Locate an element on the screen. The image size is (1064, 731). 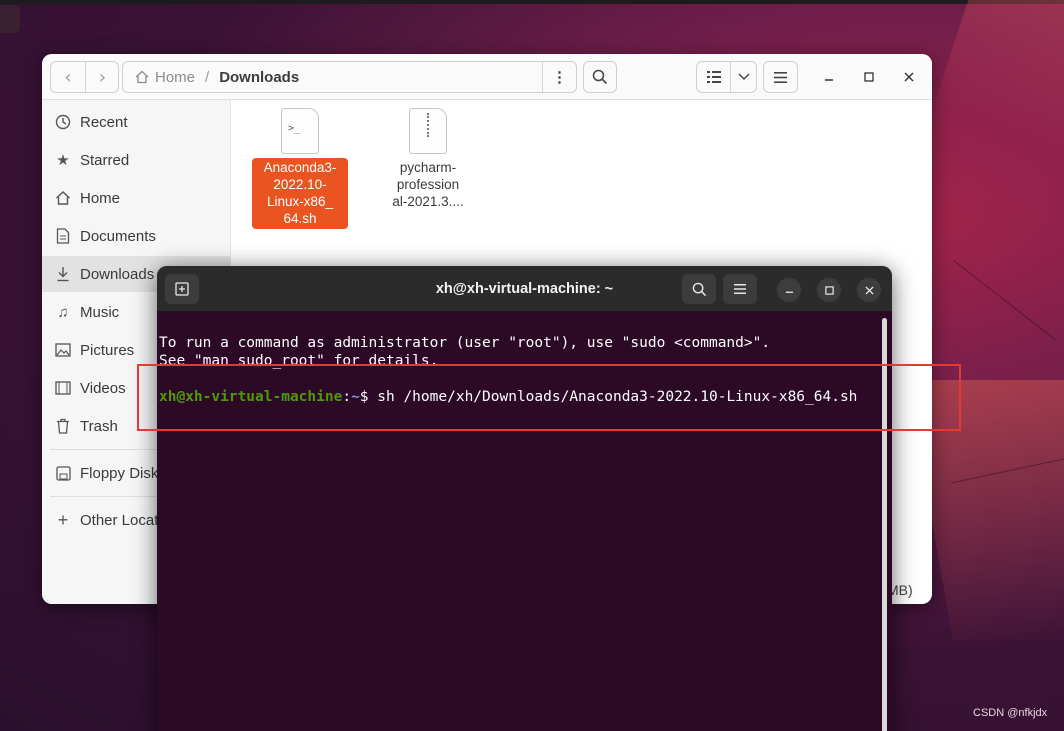
file-name-line: 2022.10- is located at coordinates (300, 184).